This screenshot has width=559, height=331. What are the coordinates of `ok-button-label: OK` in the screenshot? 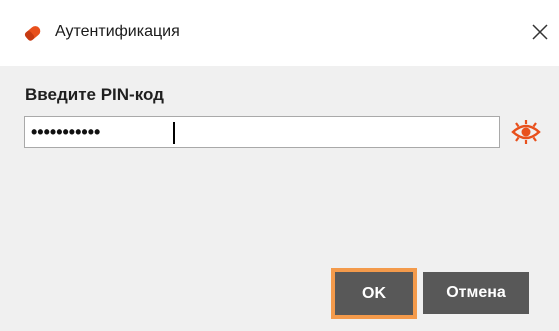 It's located at (374, 293).